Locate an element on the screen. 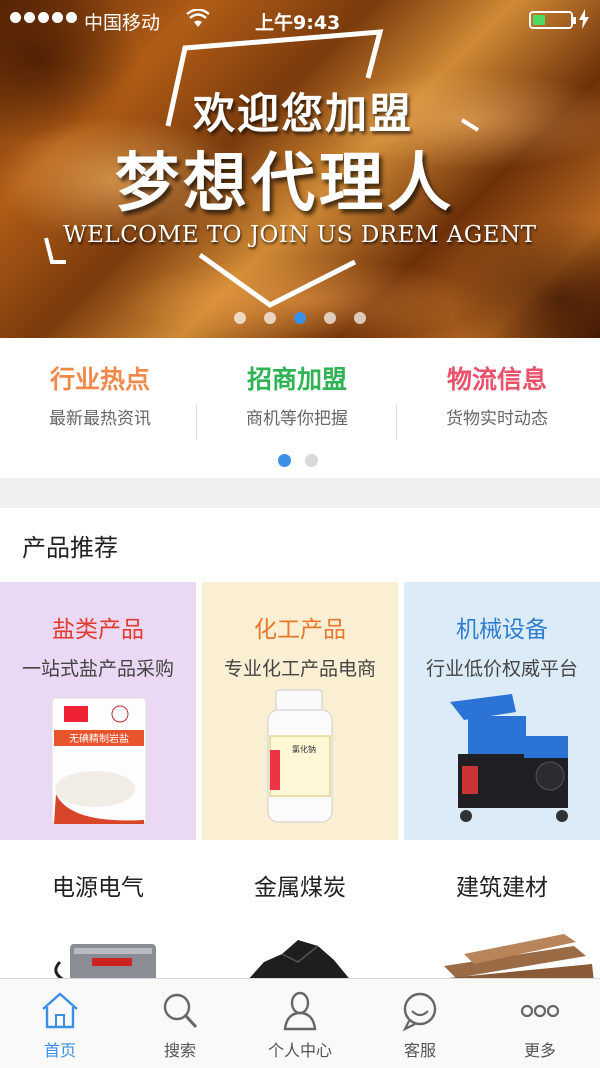  tab-label: 客服 is located at coordinates (419, 1050).